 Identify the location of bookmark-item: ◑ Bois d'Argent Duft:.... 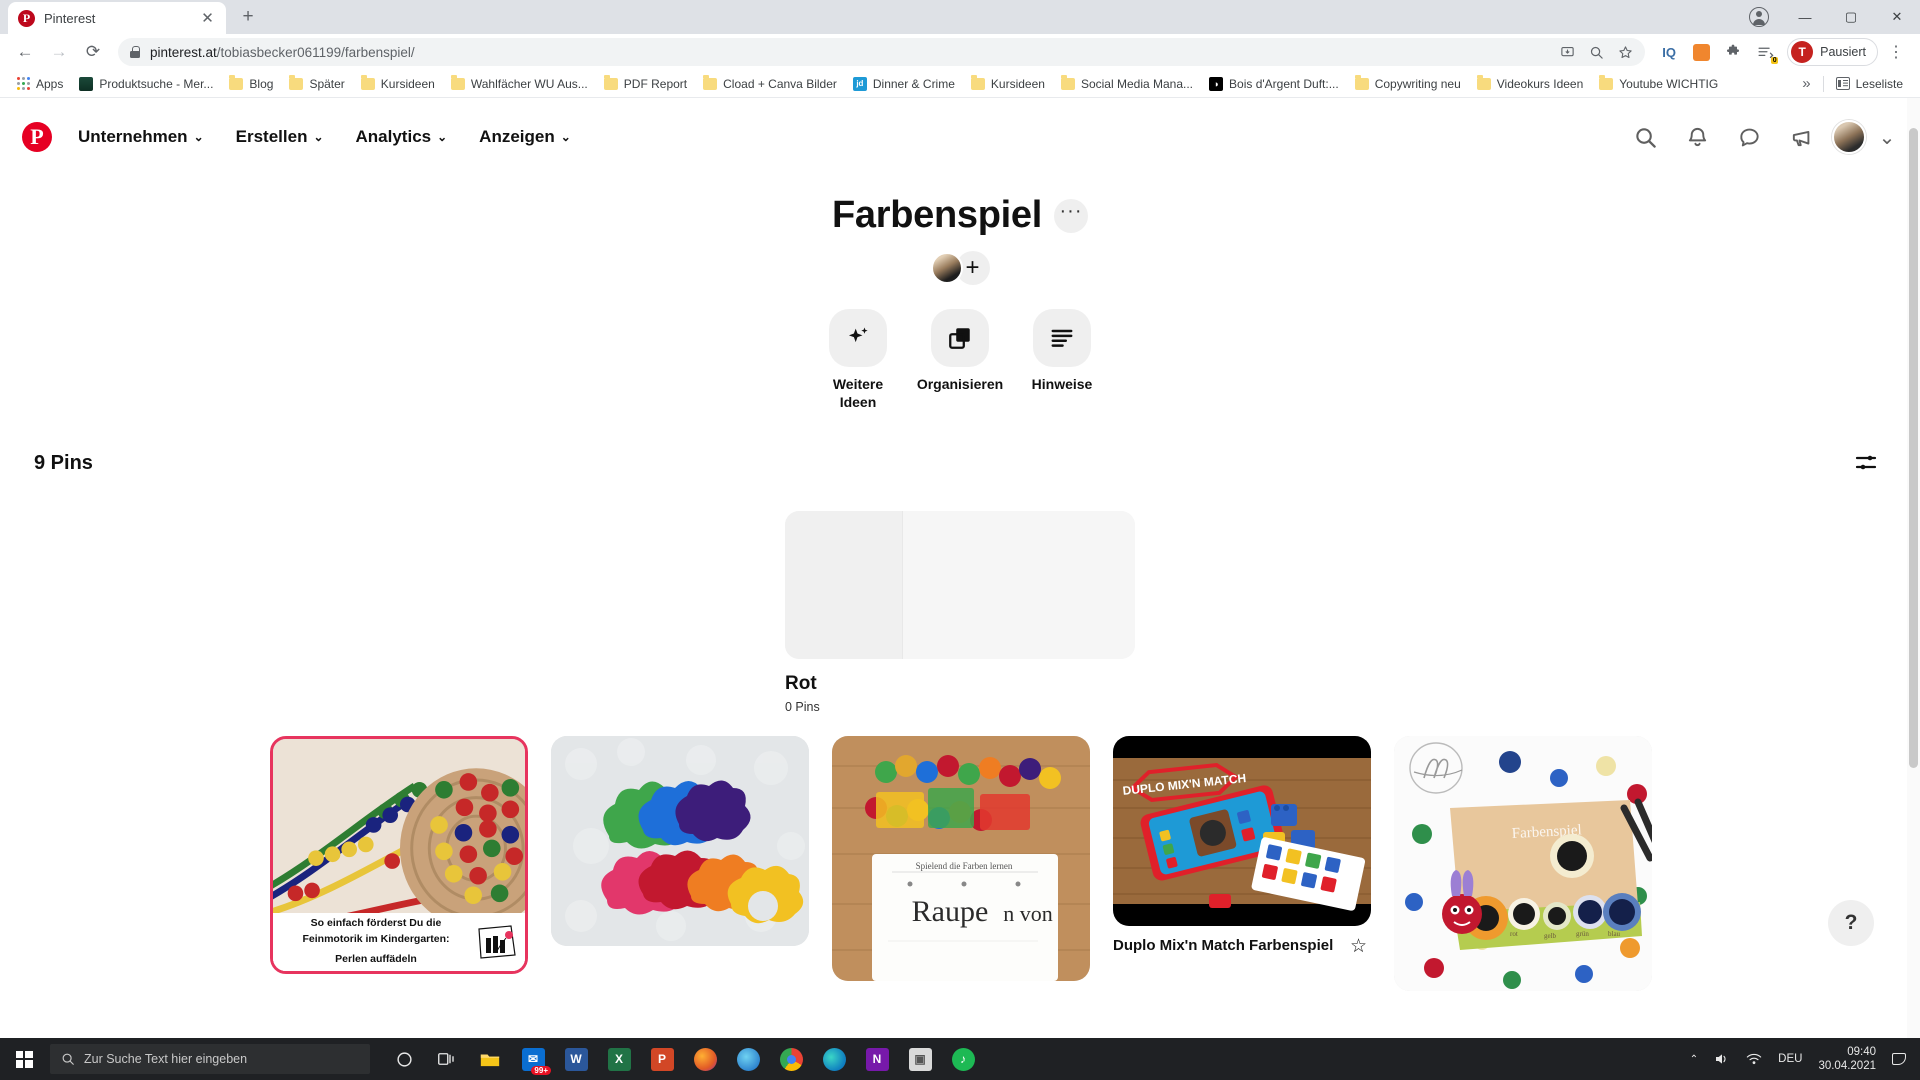
(1274, 84).